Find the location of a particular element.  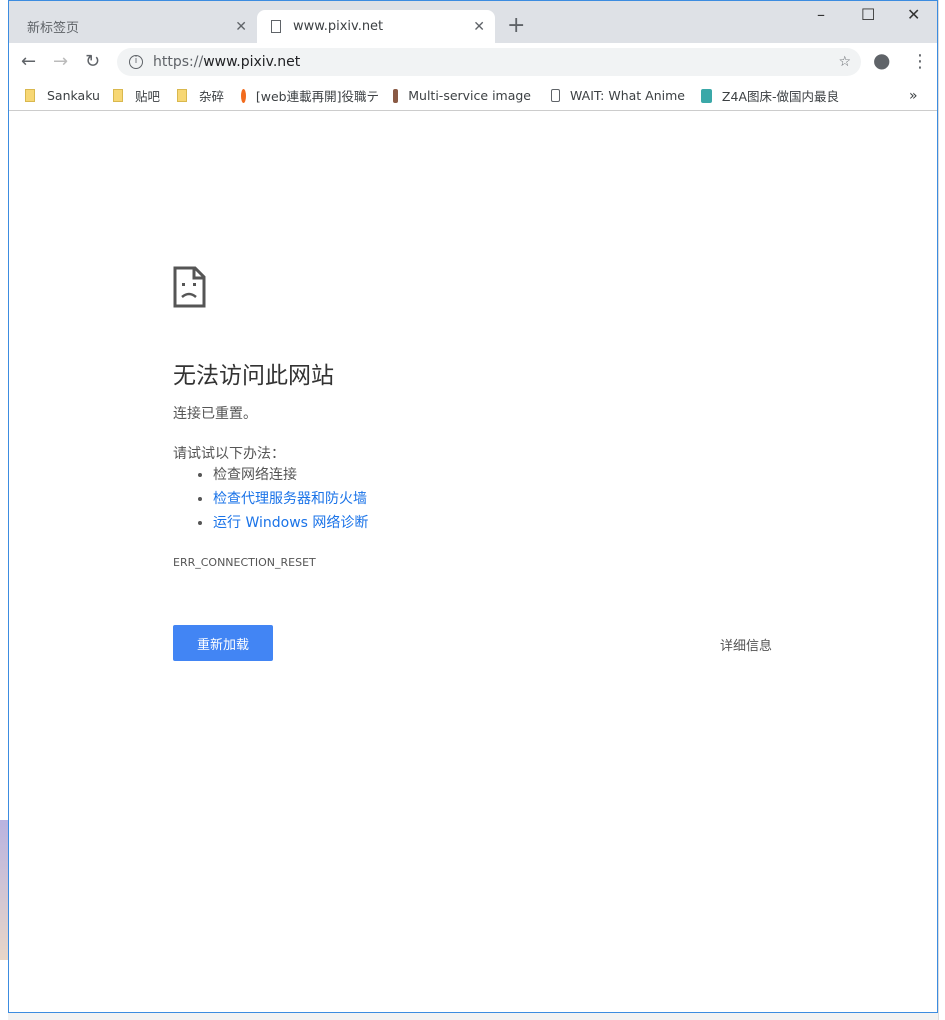

error-subtitle: 连接已重置。 is located at coordinates (215, 414).